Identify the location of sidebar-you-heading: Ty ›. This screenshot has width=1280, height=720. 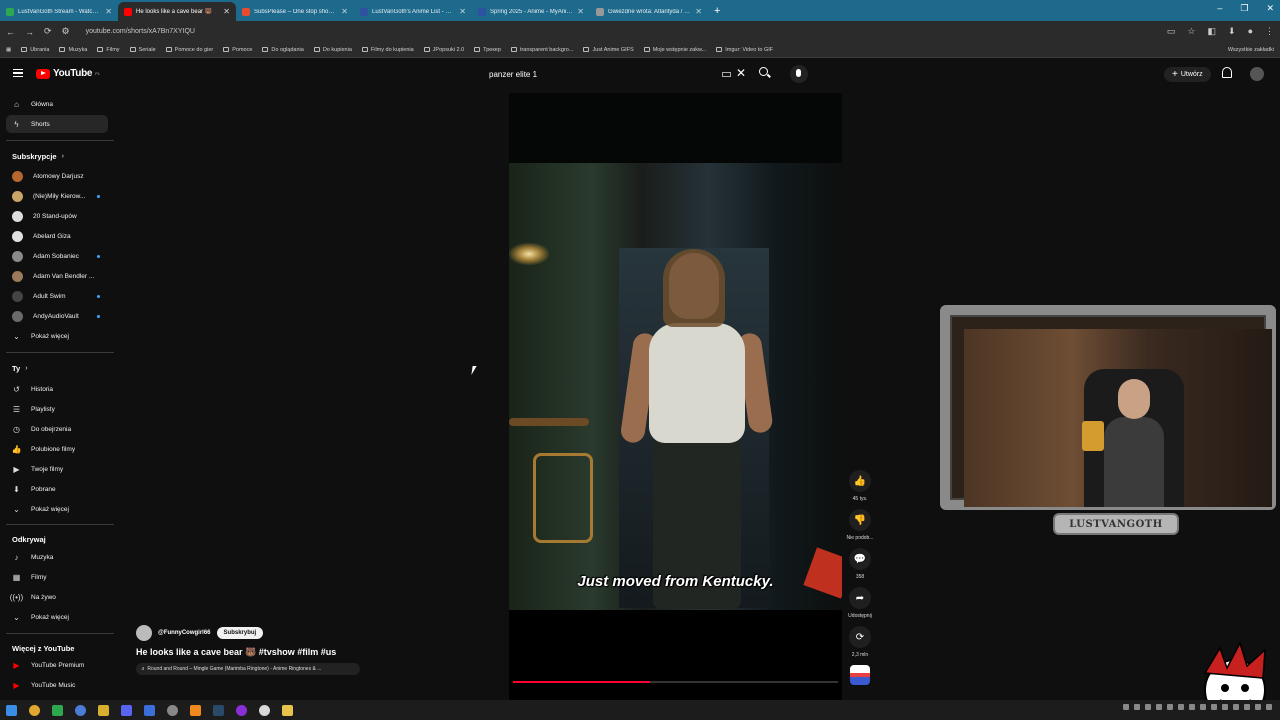
(20, 368).